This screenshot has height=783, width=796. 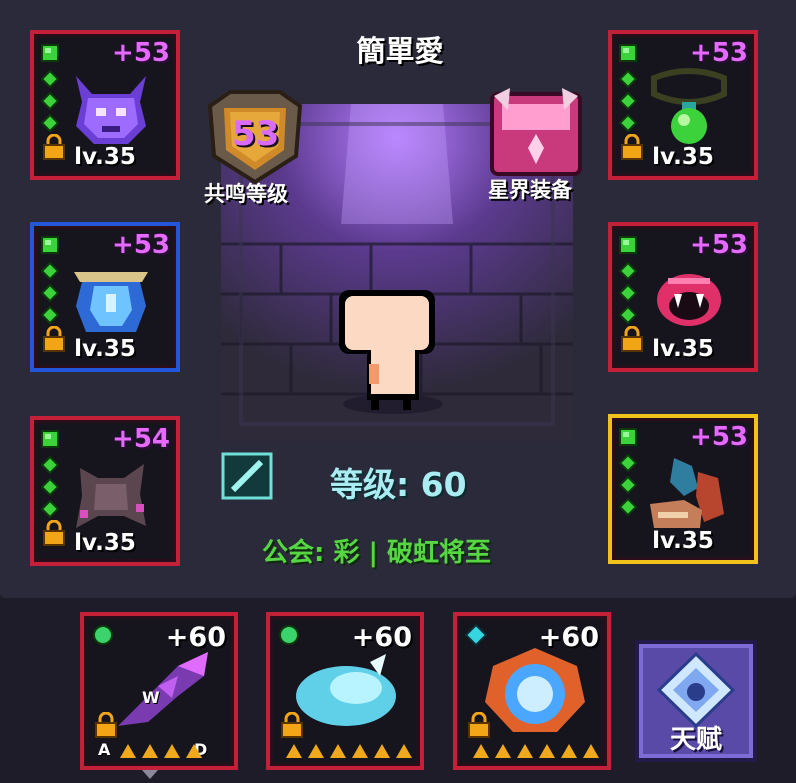 I want to click on key-hint-left: A, so click(x=104, y=749).